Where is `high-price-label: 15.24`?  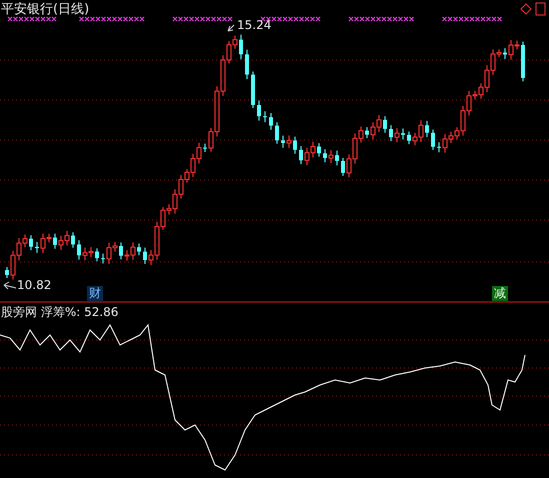
high-price-label: 15.24 is located at coordinates (254, 25).